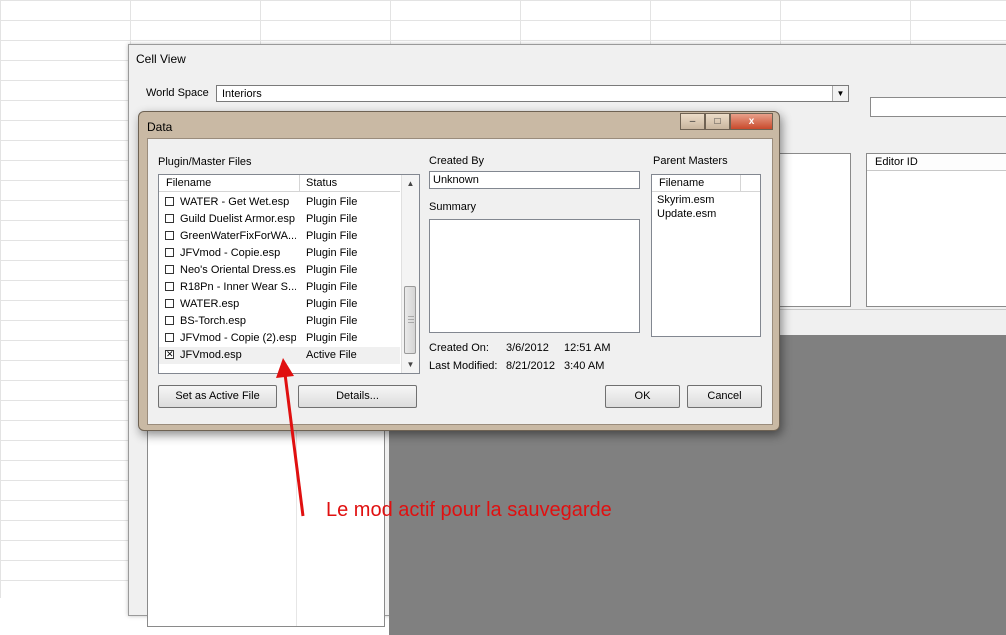  What do you see at coordinates (410, 274) in the screenshot?
I see `plugin-list-scrollbar: ▲ — — — ▼` at bounding box center [410, 274].